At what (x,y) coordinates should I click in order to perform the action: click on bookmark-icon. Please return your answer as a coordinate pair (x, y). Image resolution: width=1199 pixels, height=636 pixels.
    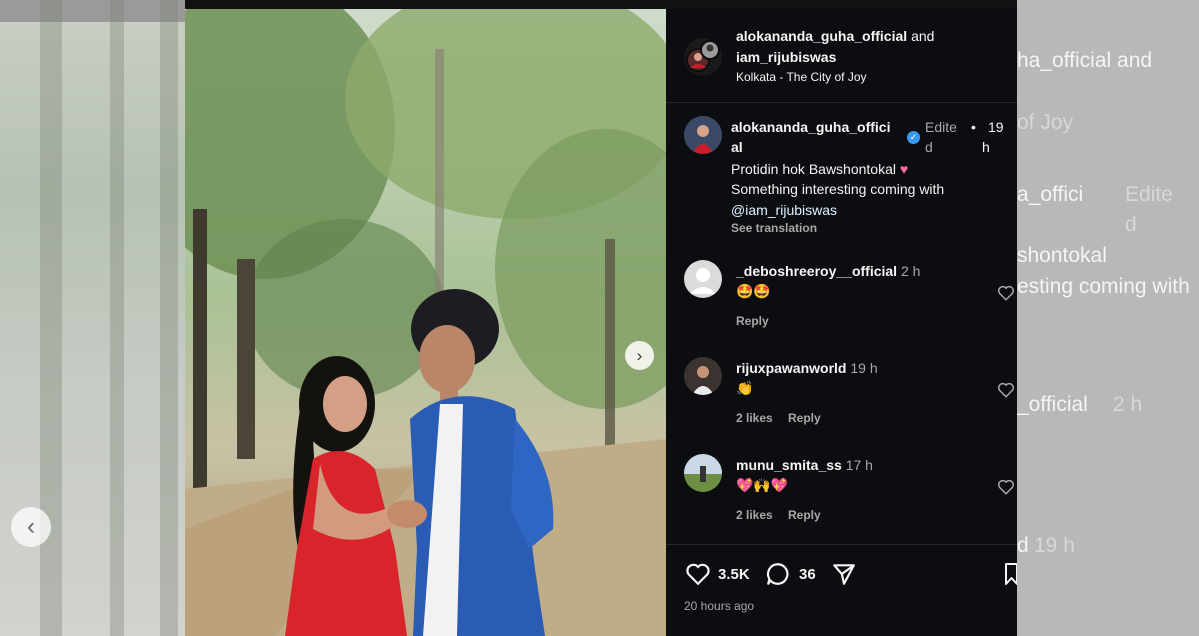
    Looking at the image, I should click on (1010, 574).